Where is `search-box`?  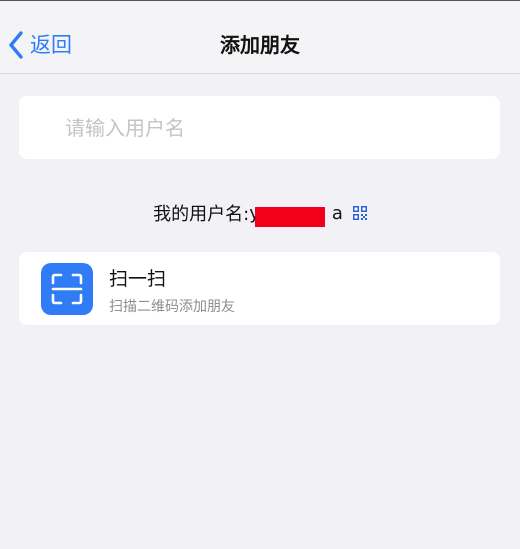 search-box is located at coordinates (259, 127).